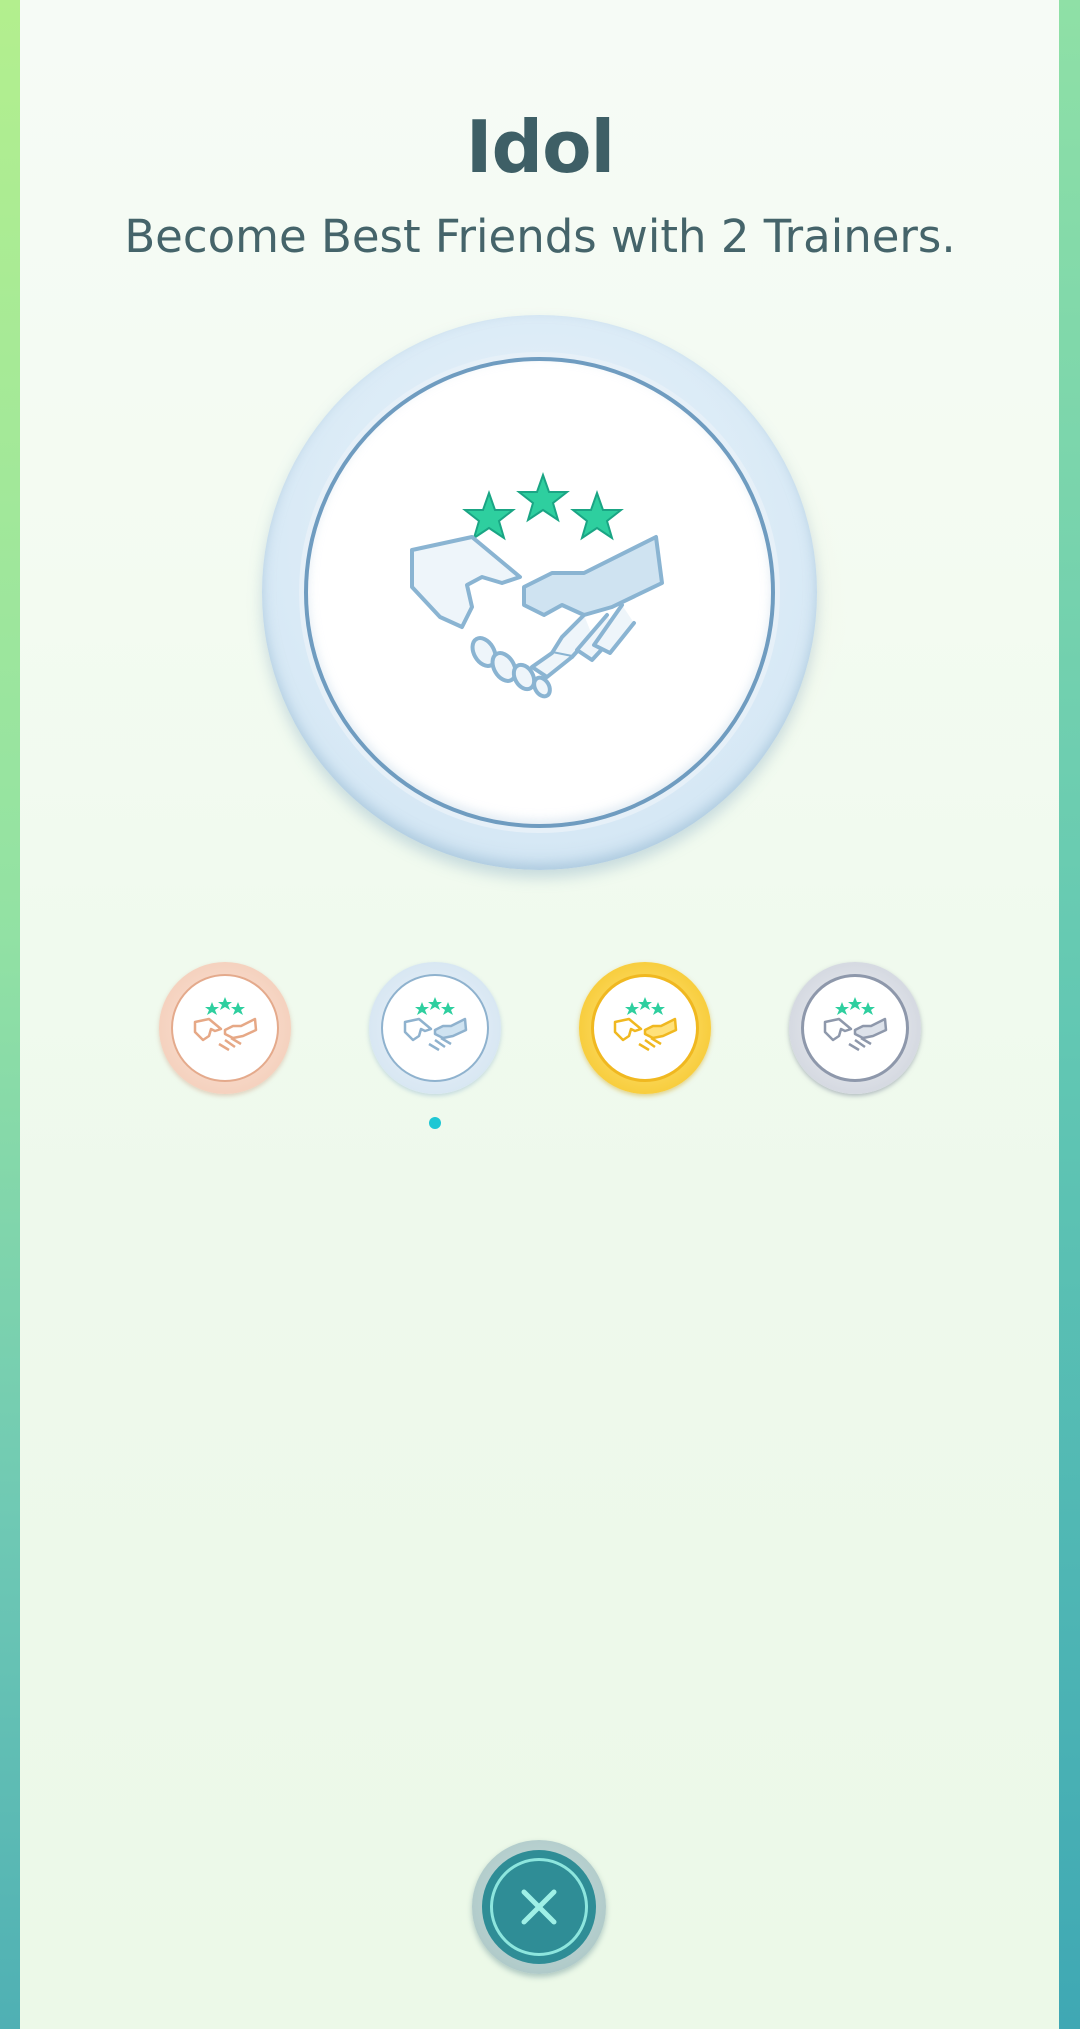  Describe the element at coordinates (435, 1123) in the screenshot. I see `selected-tier-indicator` at that location.